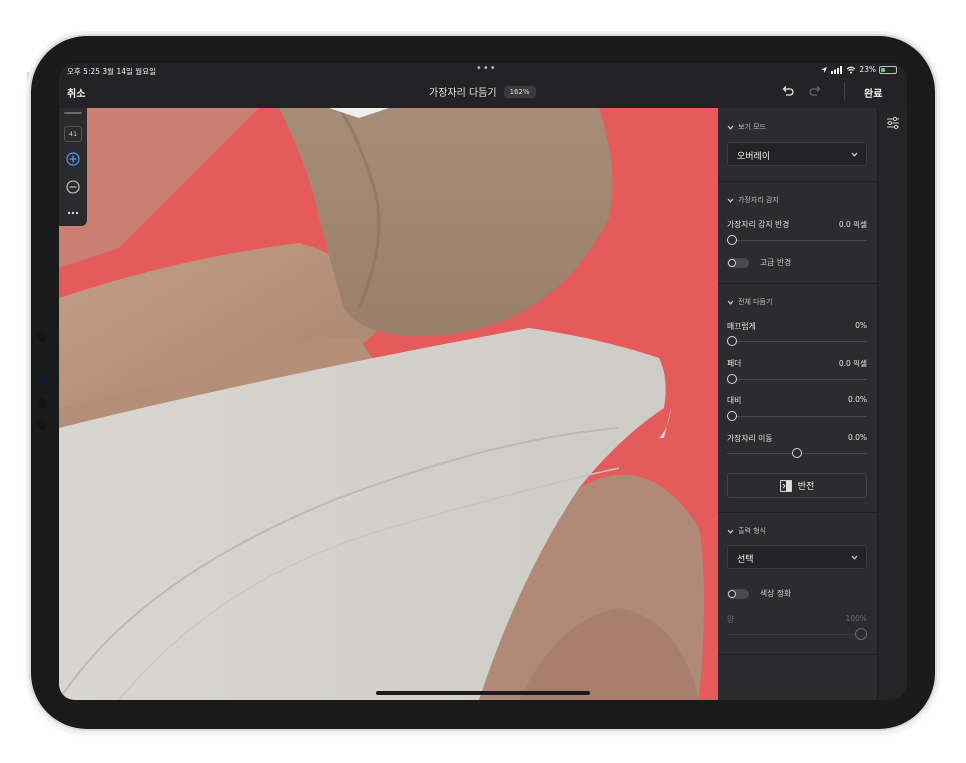  What do you see at coordinates (731, 619) in the screenshot?
I see `amount-label: 양` at bounding box center [731, 619].